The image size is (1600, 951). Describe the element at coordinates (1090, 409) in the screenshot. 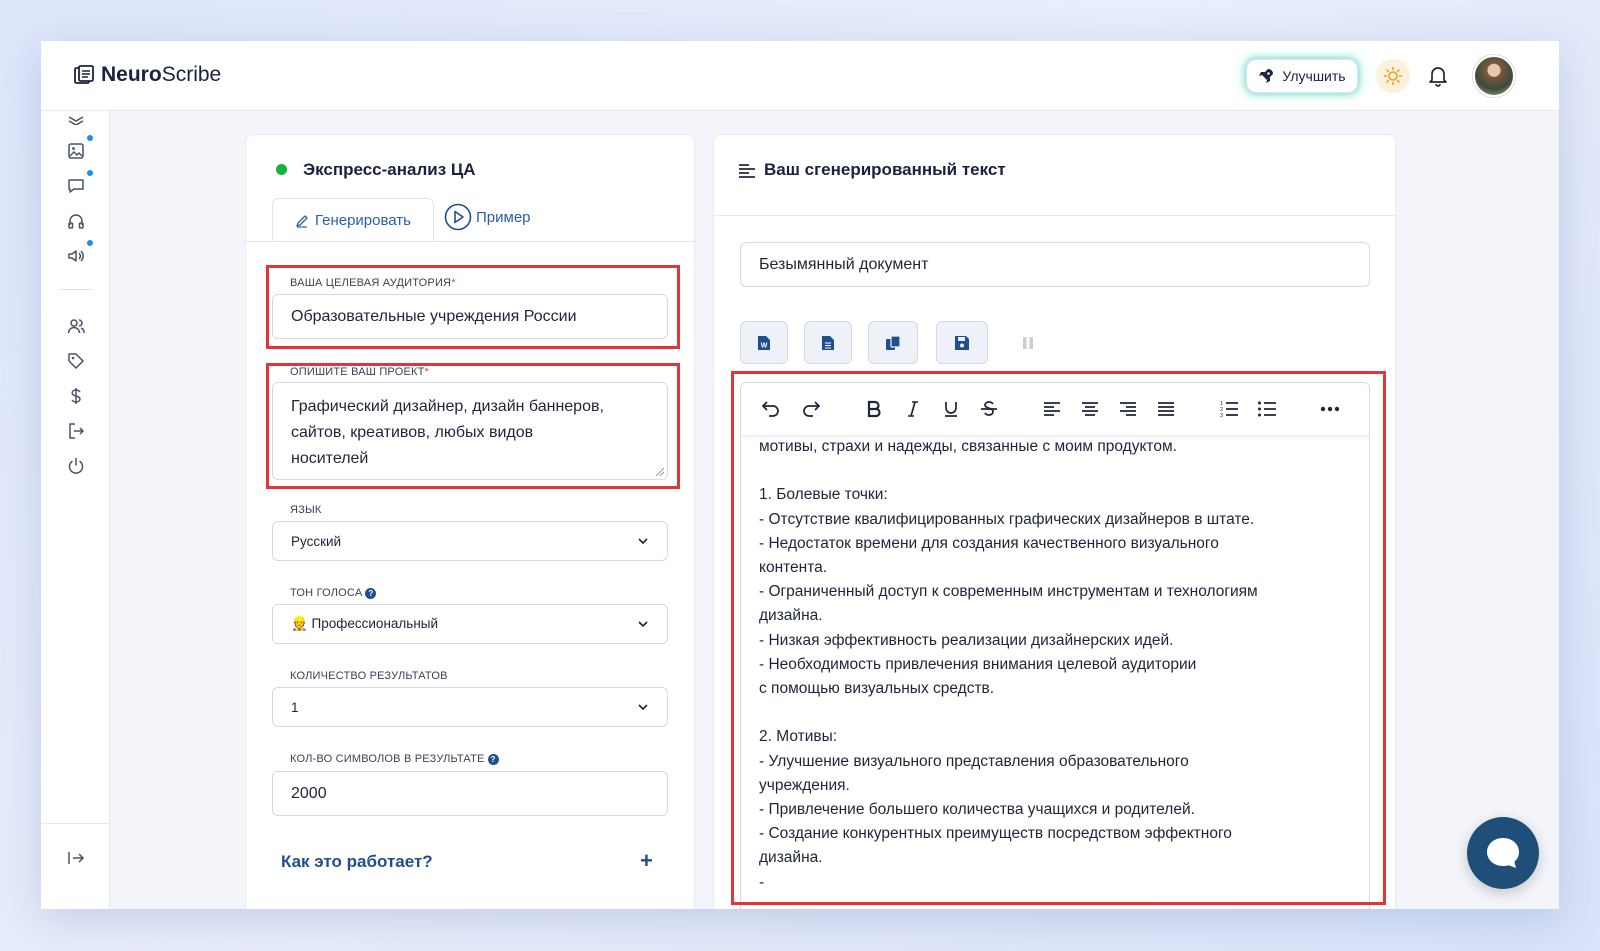

I see `align-center-button` at that location.